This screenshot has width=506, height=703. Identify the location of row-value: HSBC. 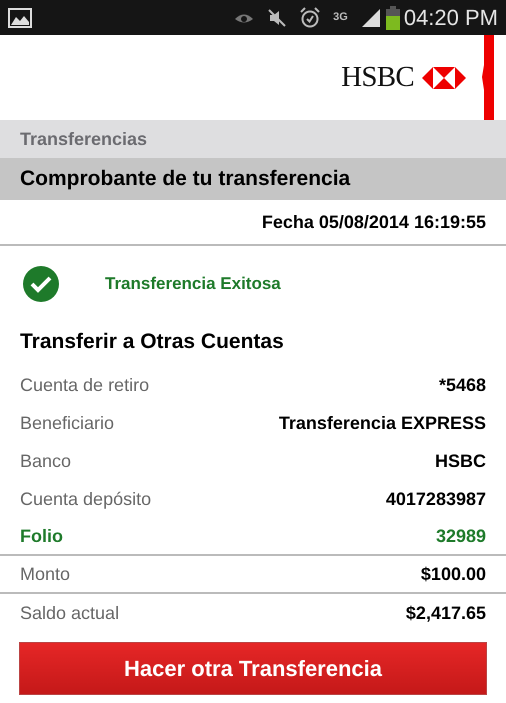
(460, 461).